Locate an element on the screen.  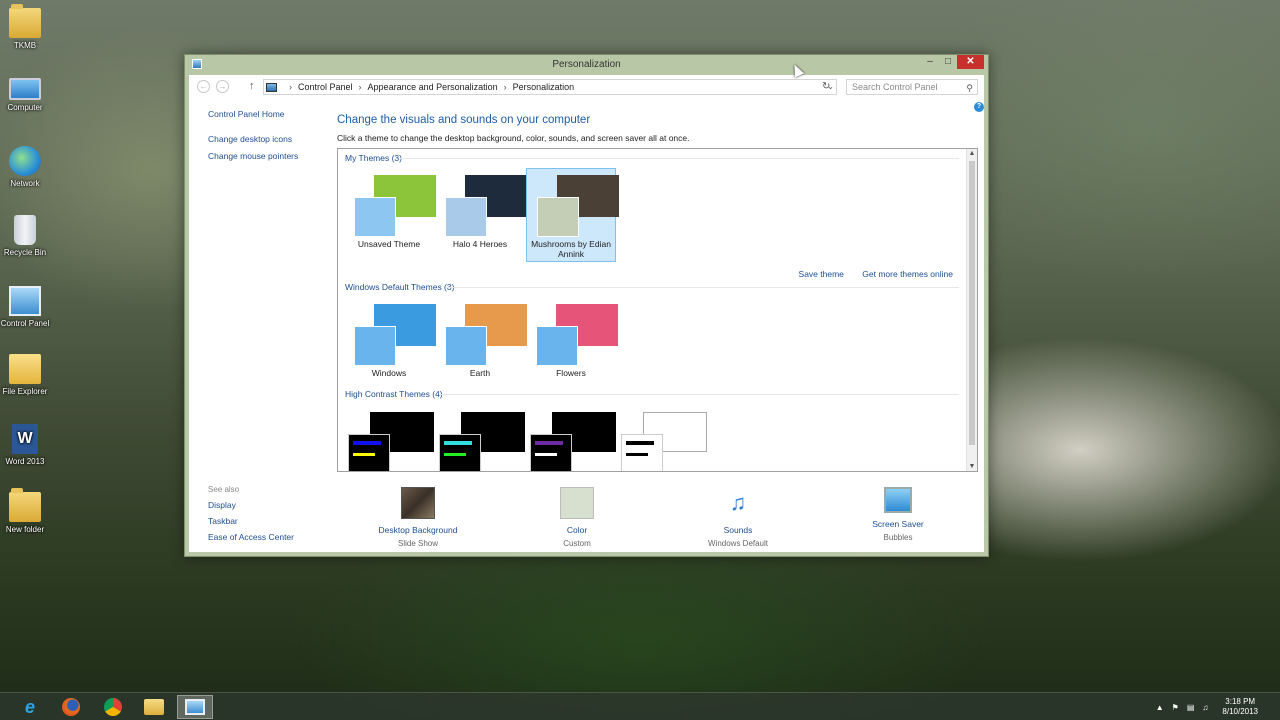
text-preview is located at coordinates (546, 454).